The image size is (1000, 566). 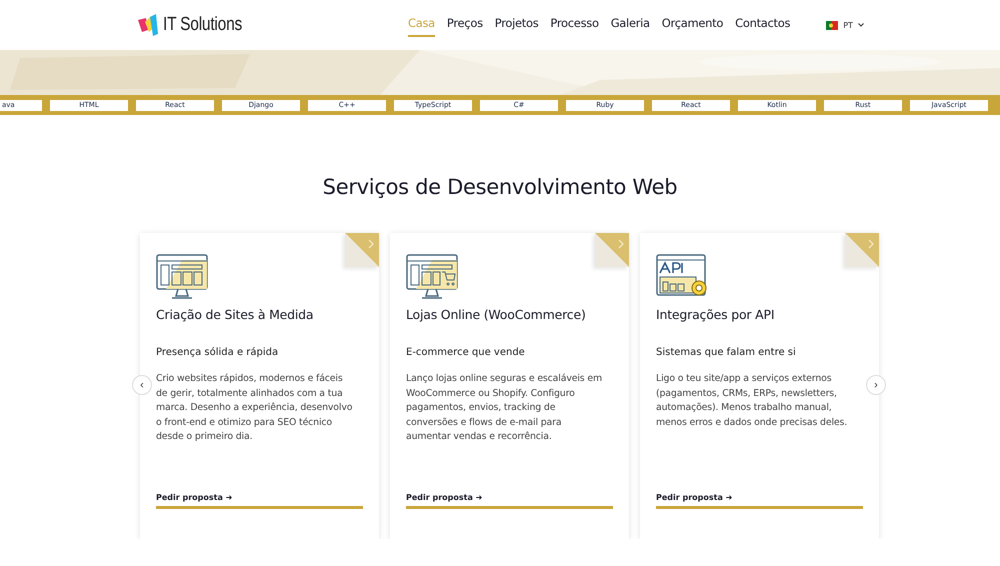 I want to click on section-title: Serviços de Desenvolvimento Web, so click(x=500, y=187).